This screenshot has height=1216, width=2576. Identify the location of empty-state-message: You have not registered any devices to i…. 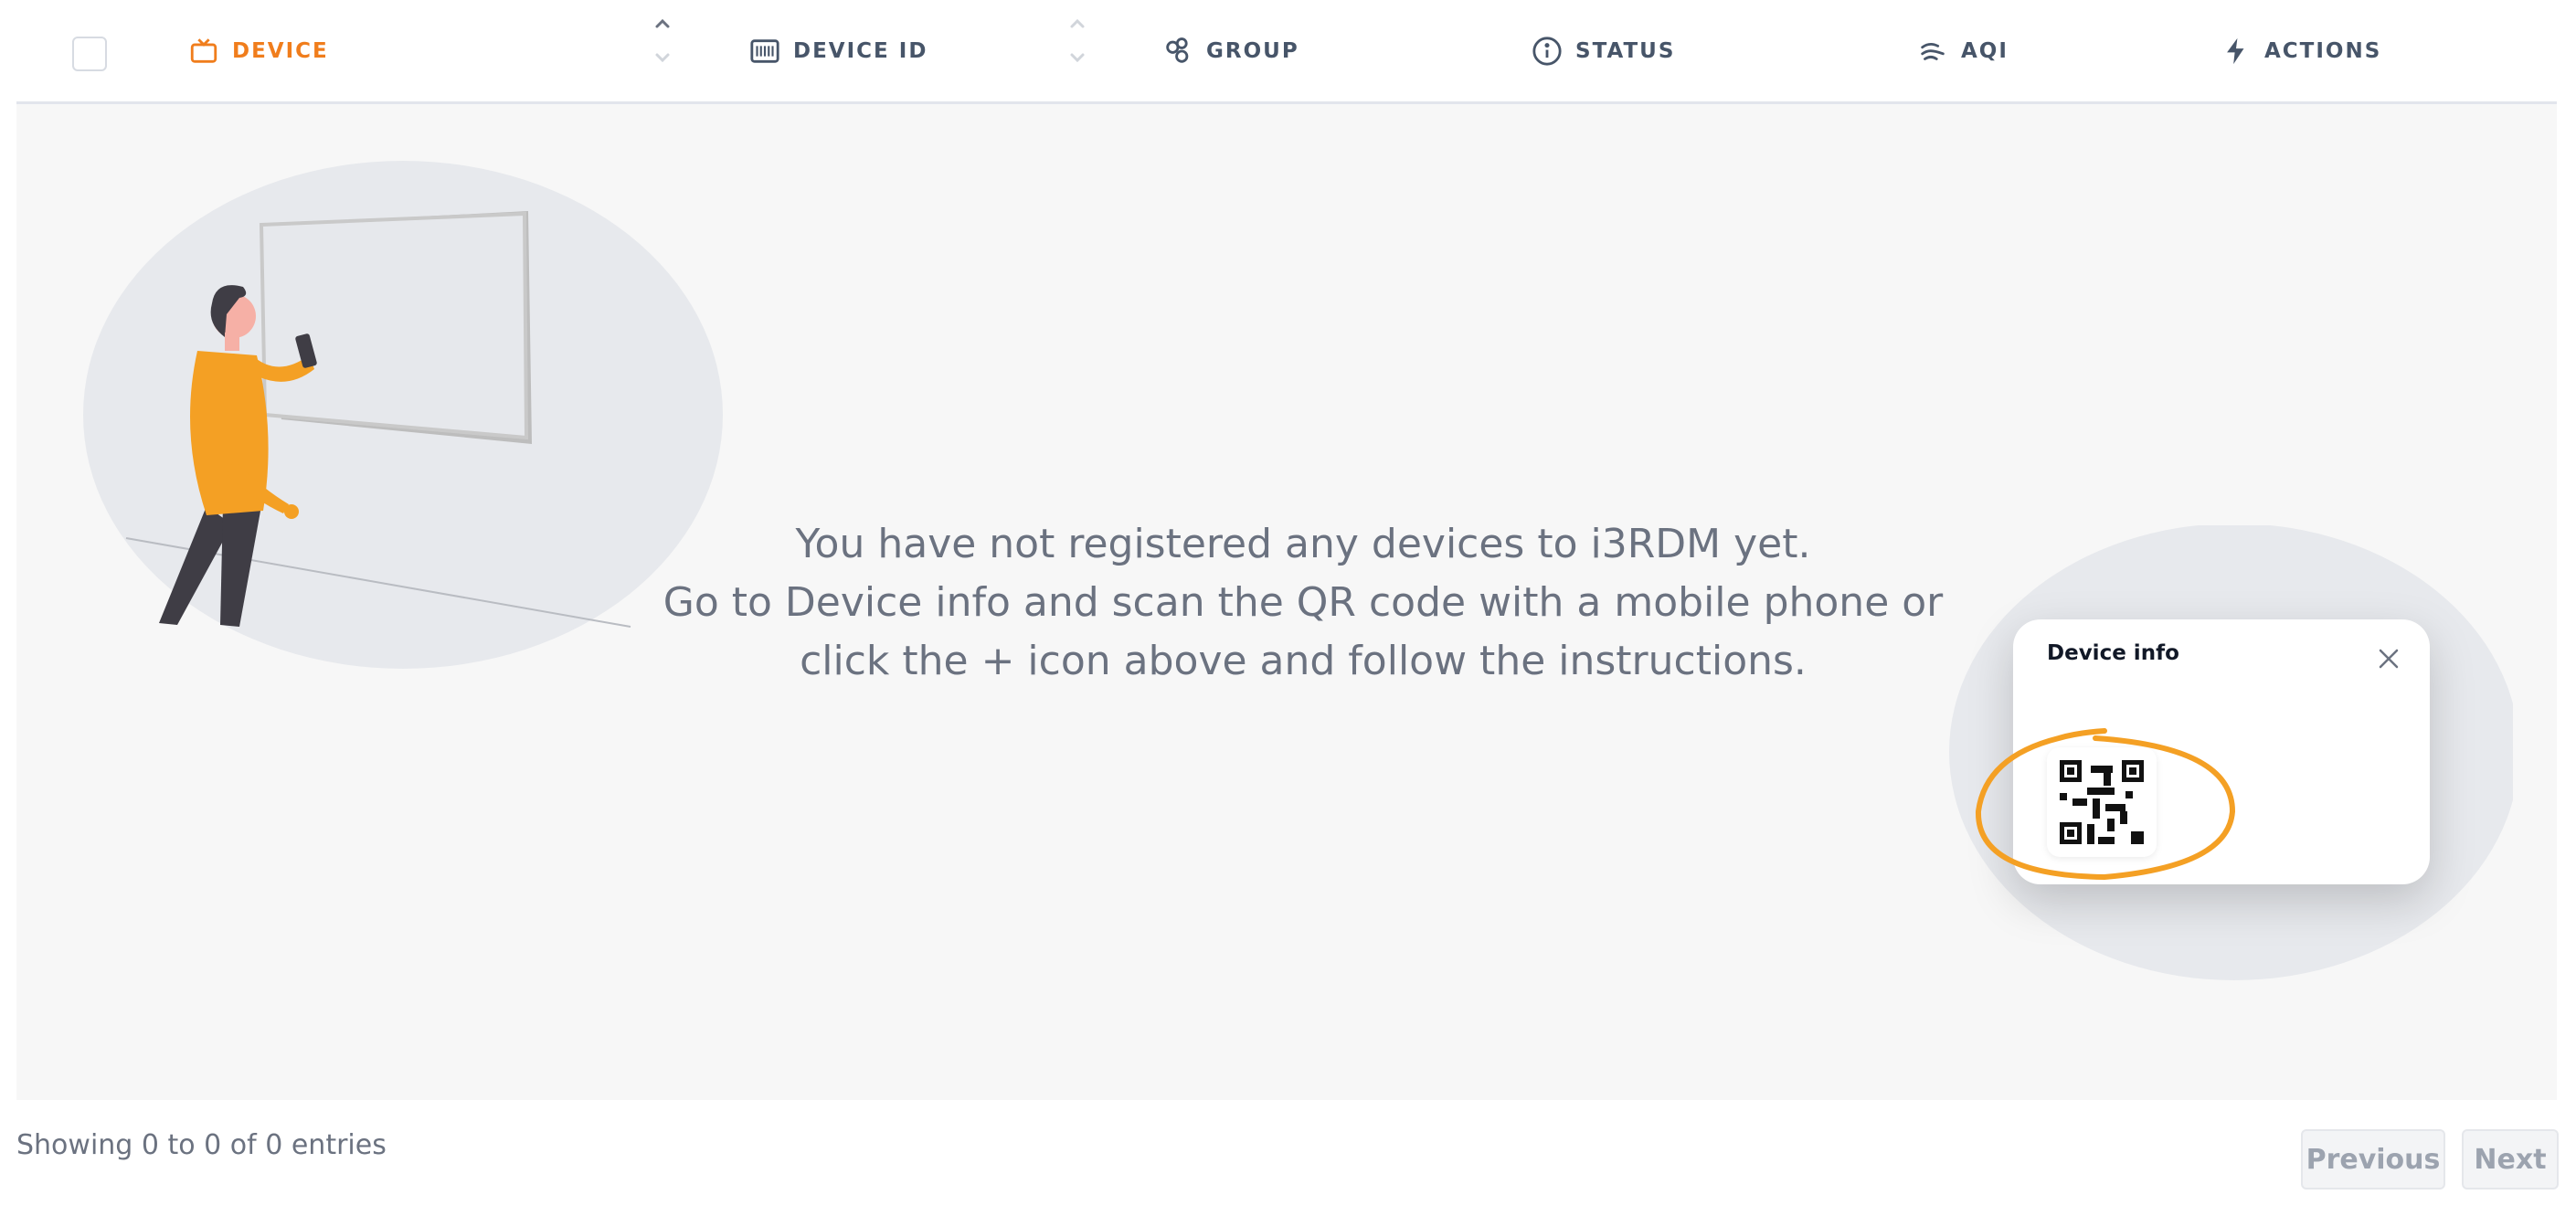
(1303, 603).